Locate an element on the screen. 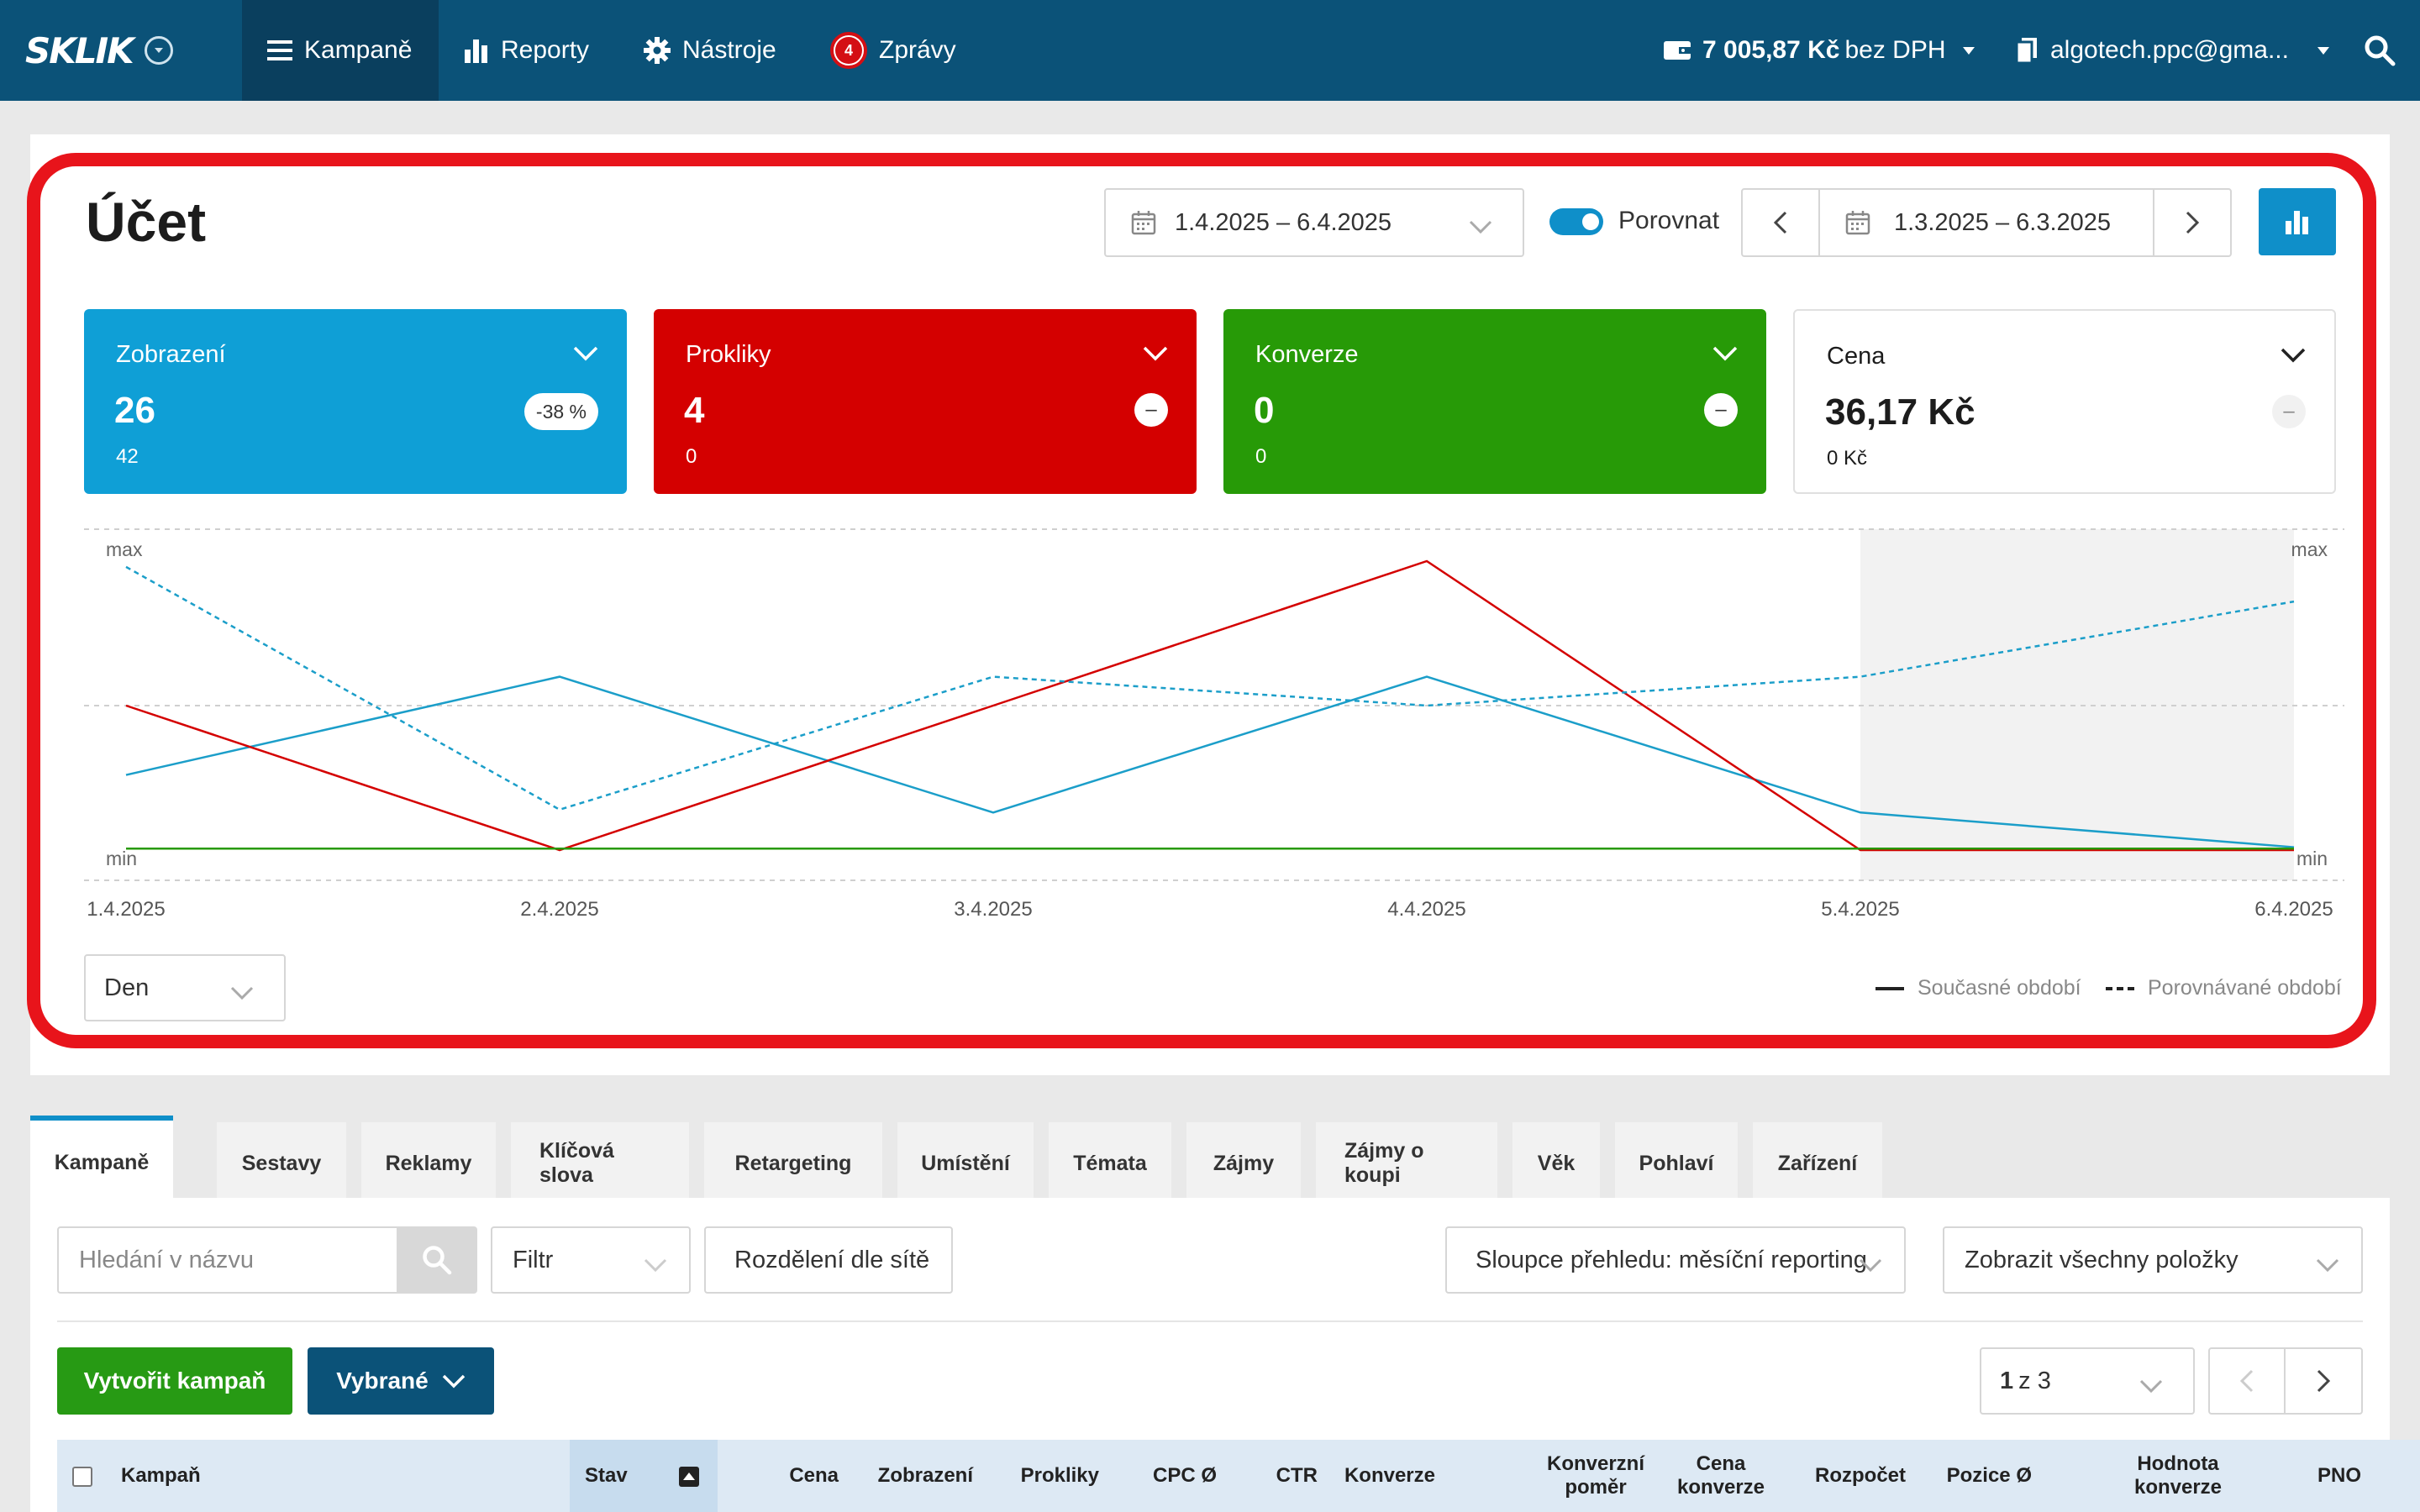 This screenshot has width=2420, height=1512. tab-temata: Témata is located at coordinates (1110, 1163).